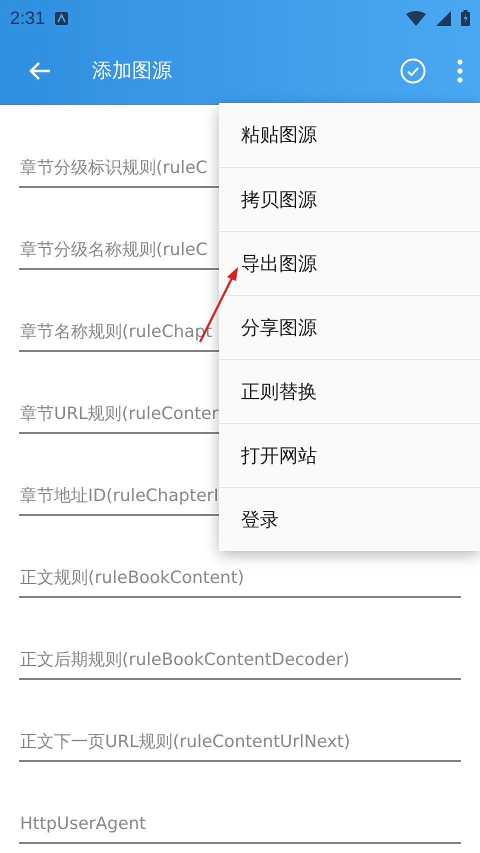  What do you see at coordinates (28, 18) in the screenshot?
I see `status-time: 2:31` at bounding box center [28, 18].